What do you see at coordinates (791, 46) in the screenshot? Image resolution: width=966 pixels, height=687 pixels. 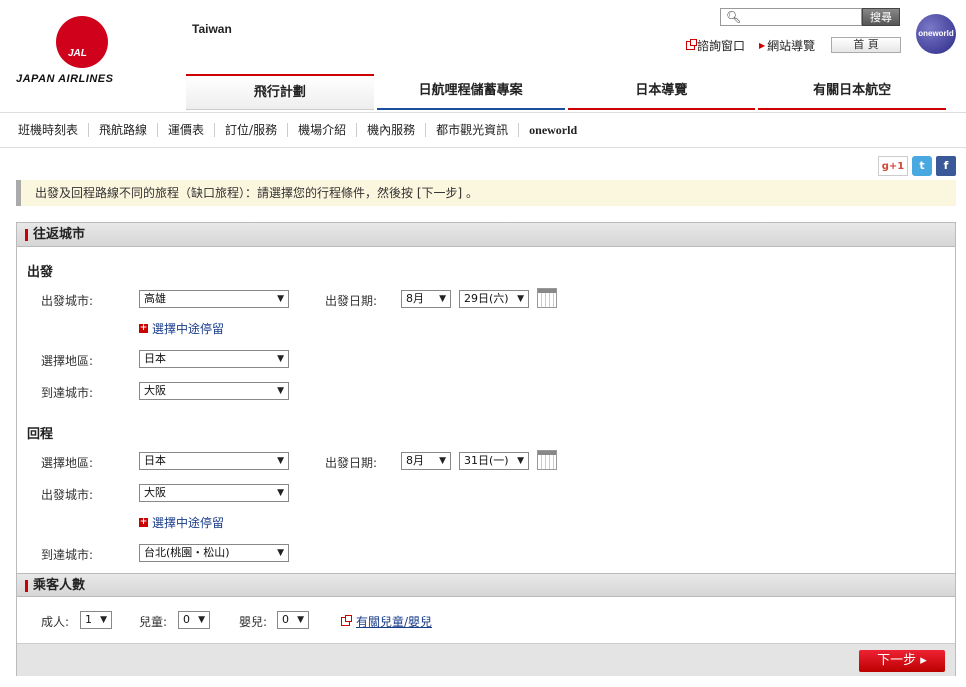 I see `sitemap-label: 網站導覽` at bounding box center [791, 46].